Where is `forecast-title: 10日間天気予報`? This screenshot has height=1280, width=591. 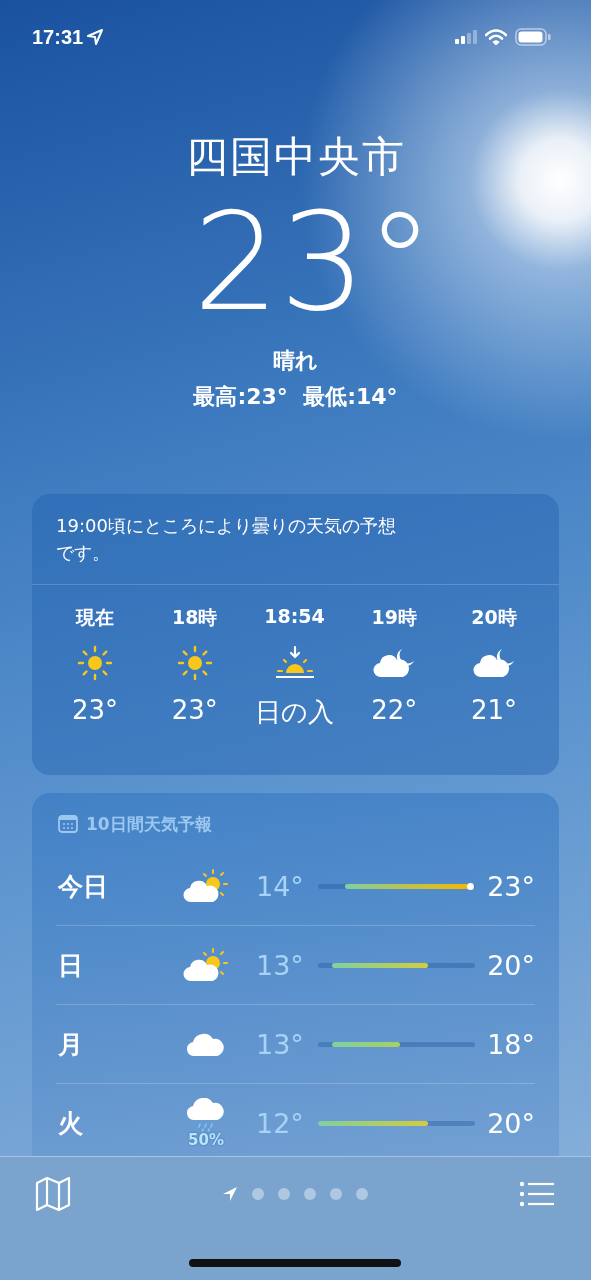 forecast-title: 10日間天気予報 is located at coordinates (149, 824).